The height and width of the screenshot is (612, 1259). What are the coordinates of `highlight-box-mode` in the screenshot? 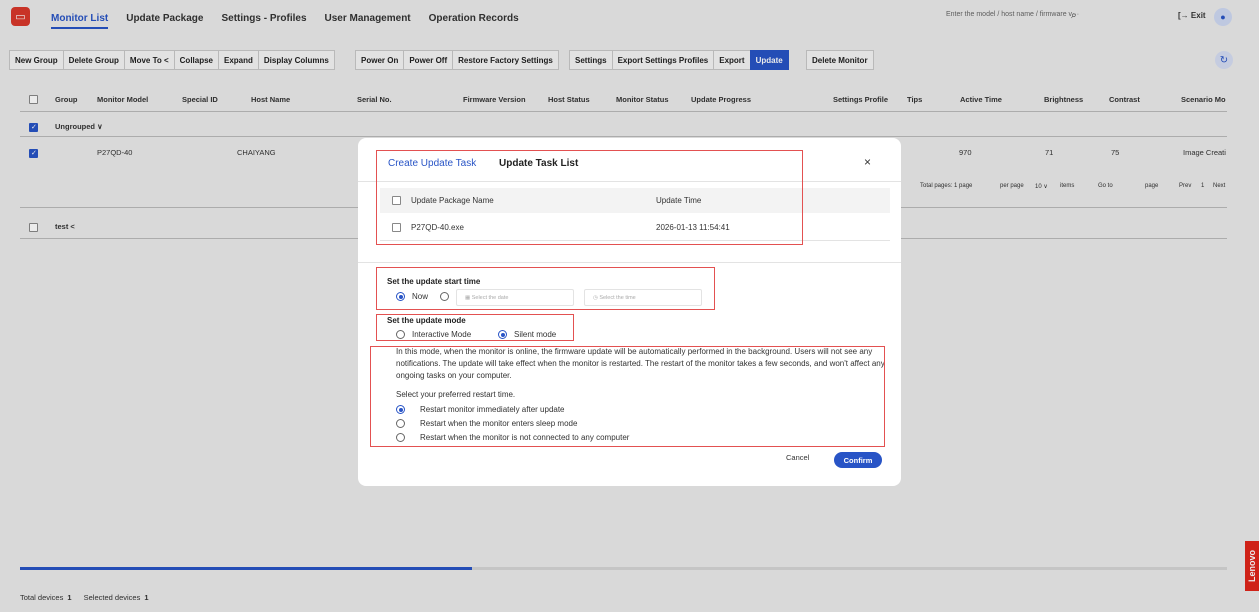 It's located at (475, 327).